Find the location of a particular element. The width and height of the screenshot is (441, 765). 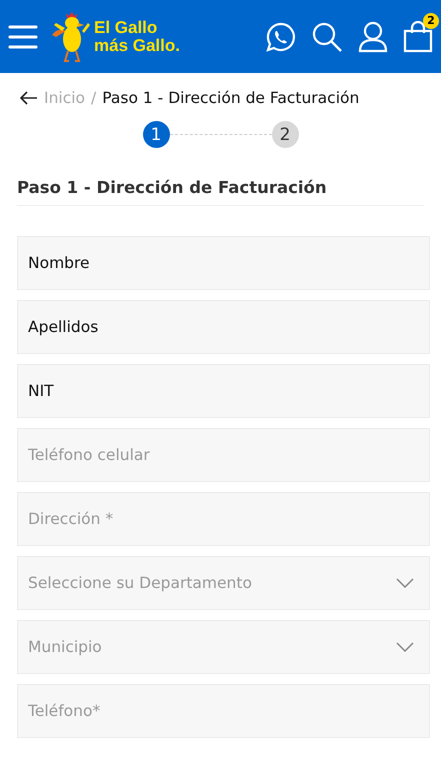

back-arrow-icon is located at coordinates (29, 98).